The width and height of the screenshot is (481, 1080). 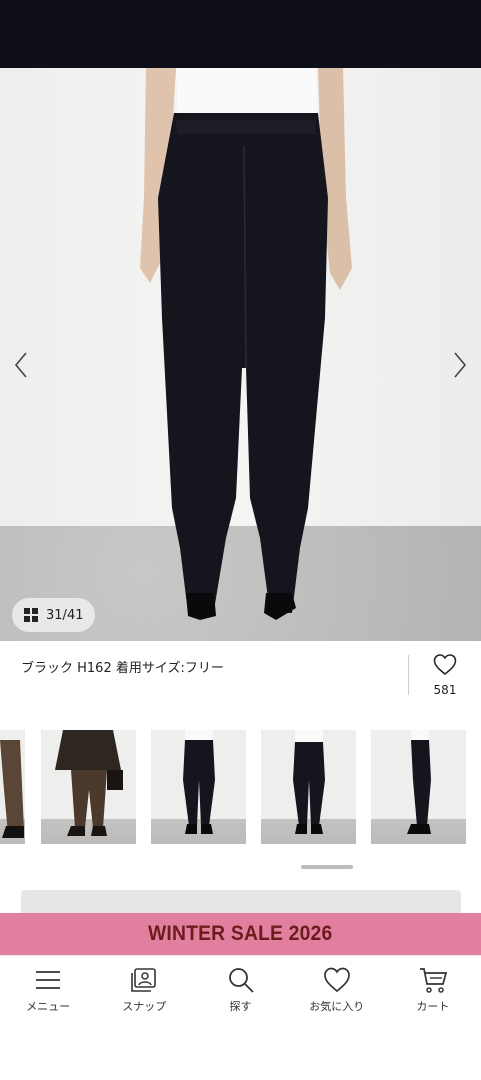 I want to click on grid-icon, so click(x=31, y=615).